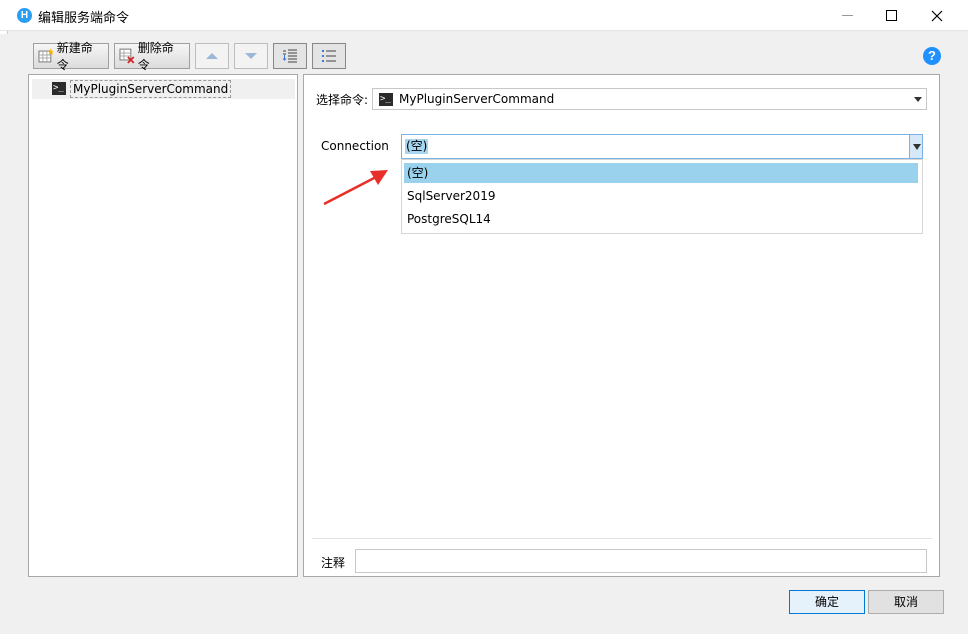 The height and width of the screenshot is (634, 968). Describe the element at coordinates (662, 146) in the screenshot. I see `connection-combobox: (空)` at that location.